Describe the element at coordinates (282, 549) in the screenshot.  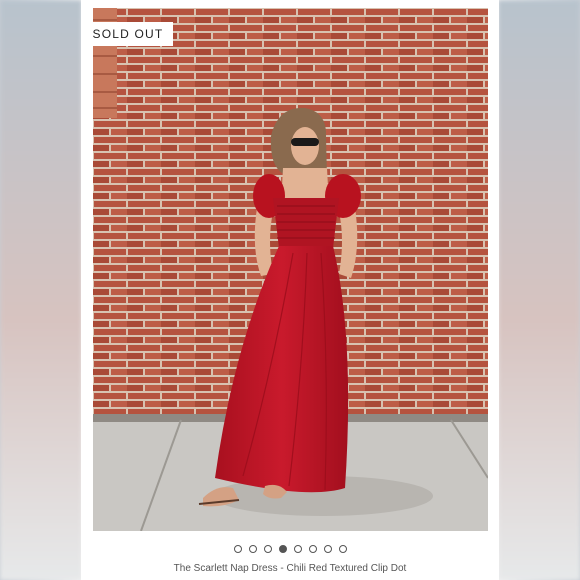
I see `carousel-dot-active` at that location.